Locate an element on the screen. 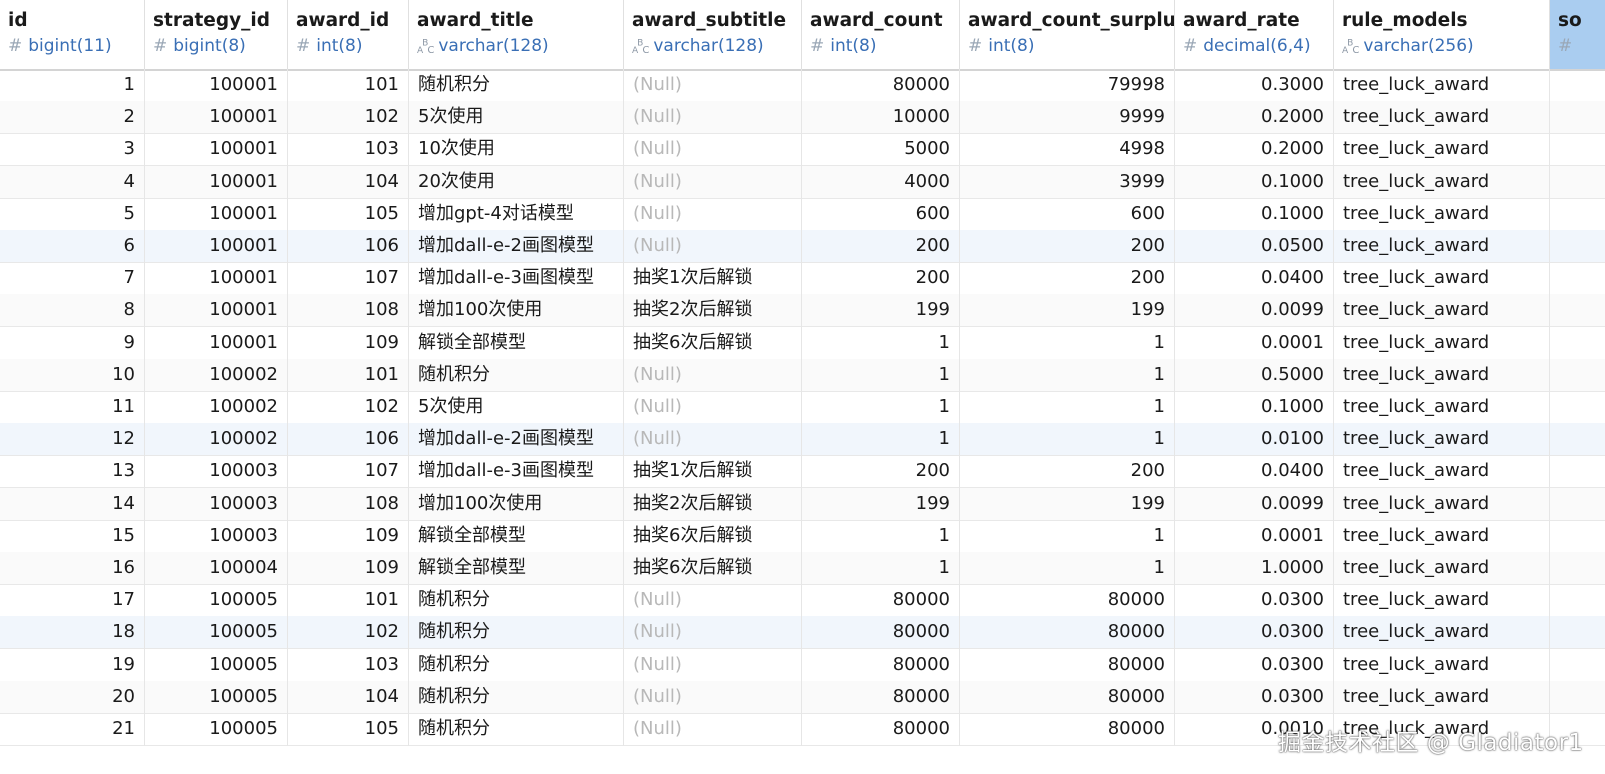 The width and height of the screenshot is (1605, 774). cell-award-id: 109 is located at coordinates (348, 568).